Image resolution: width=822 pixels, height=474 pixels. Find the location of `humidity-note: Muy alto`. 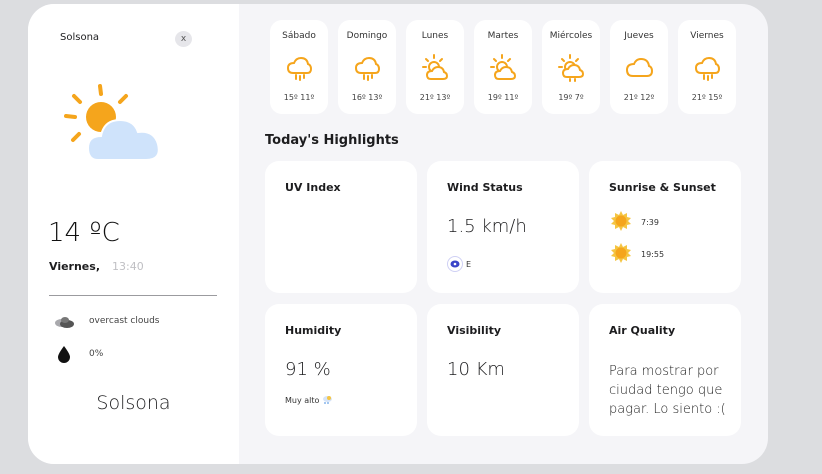

humidity-note: Muy alto is located at coordinates (309, 400).